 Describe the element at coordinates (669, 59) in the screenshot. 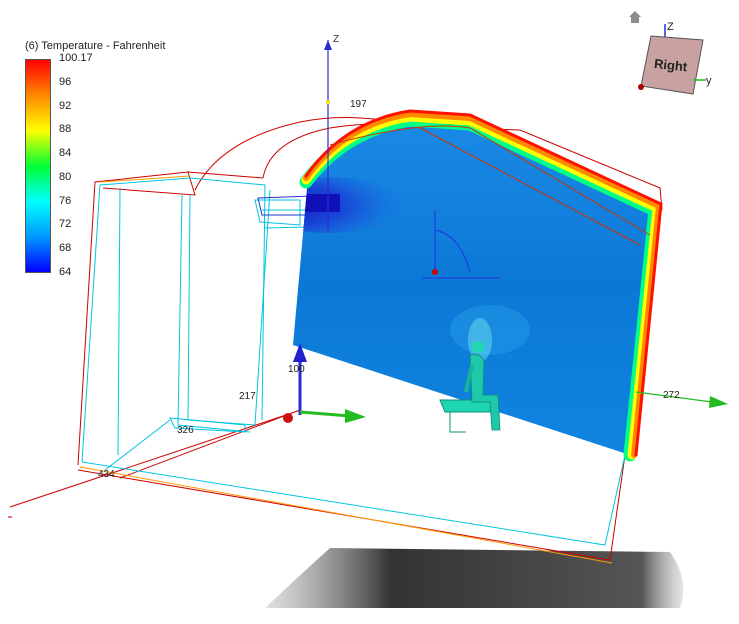

I see `viewcube: Z Right y` at that location.